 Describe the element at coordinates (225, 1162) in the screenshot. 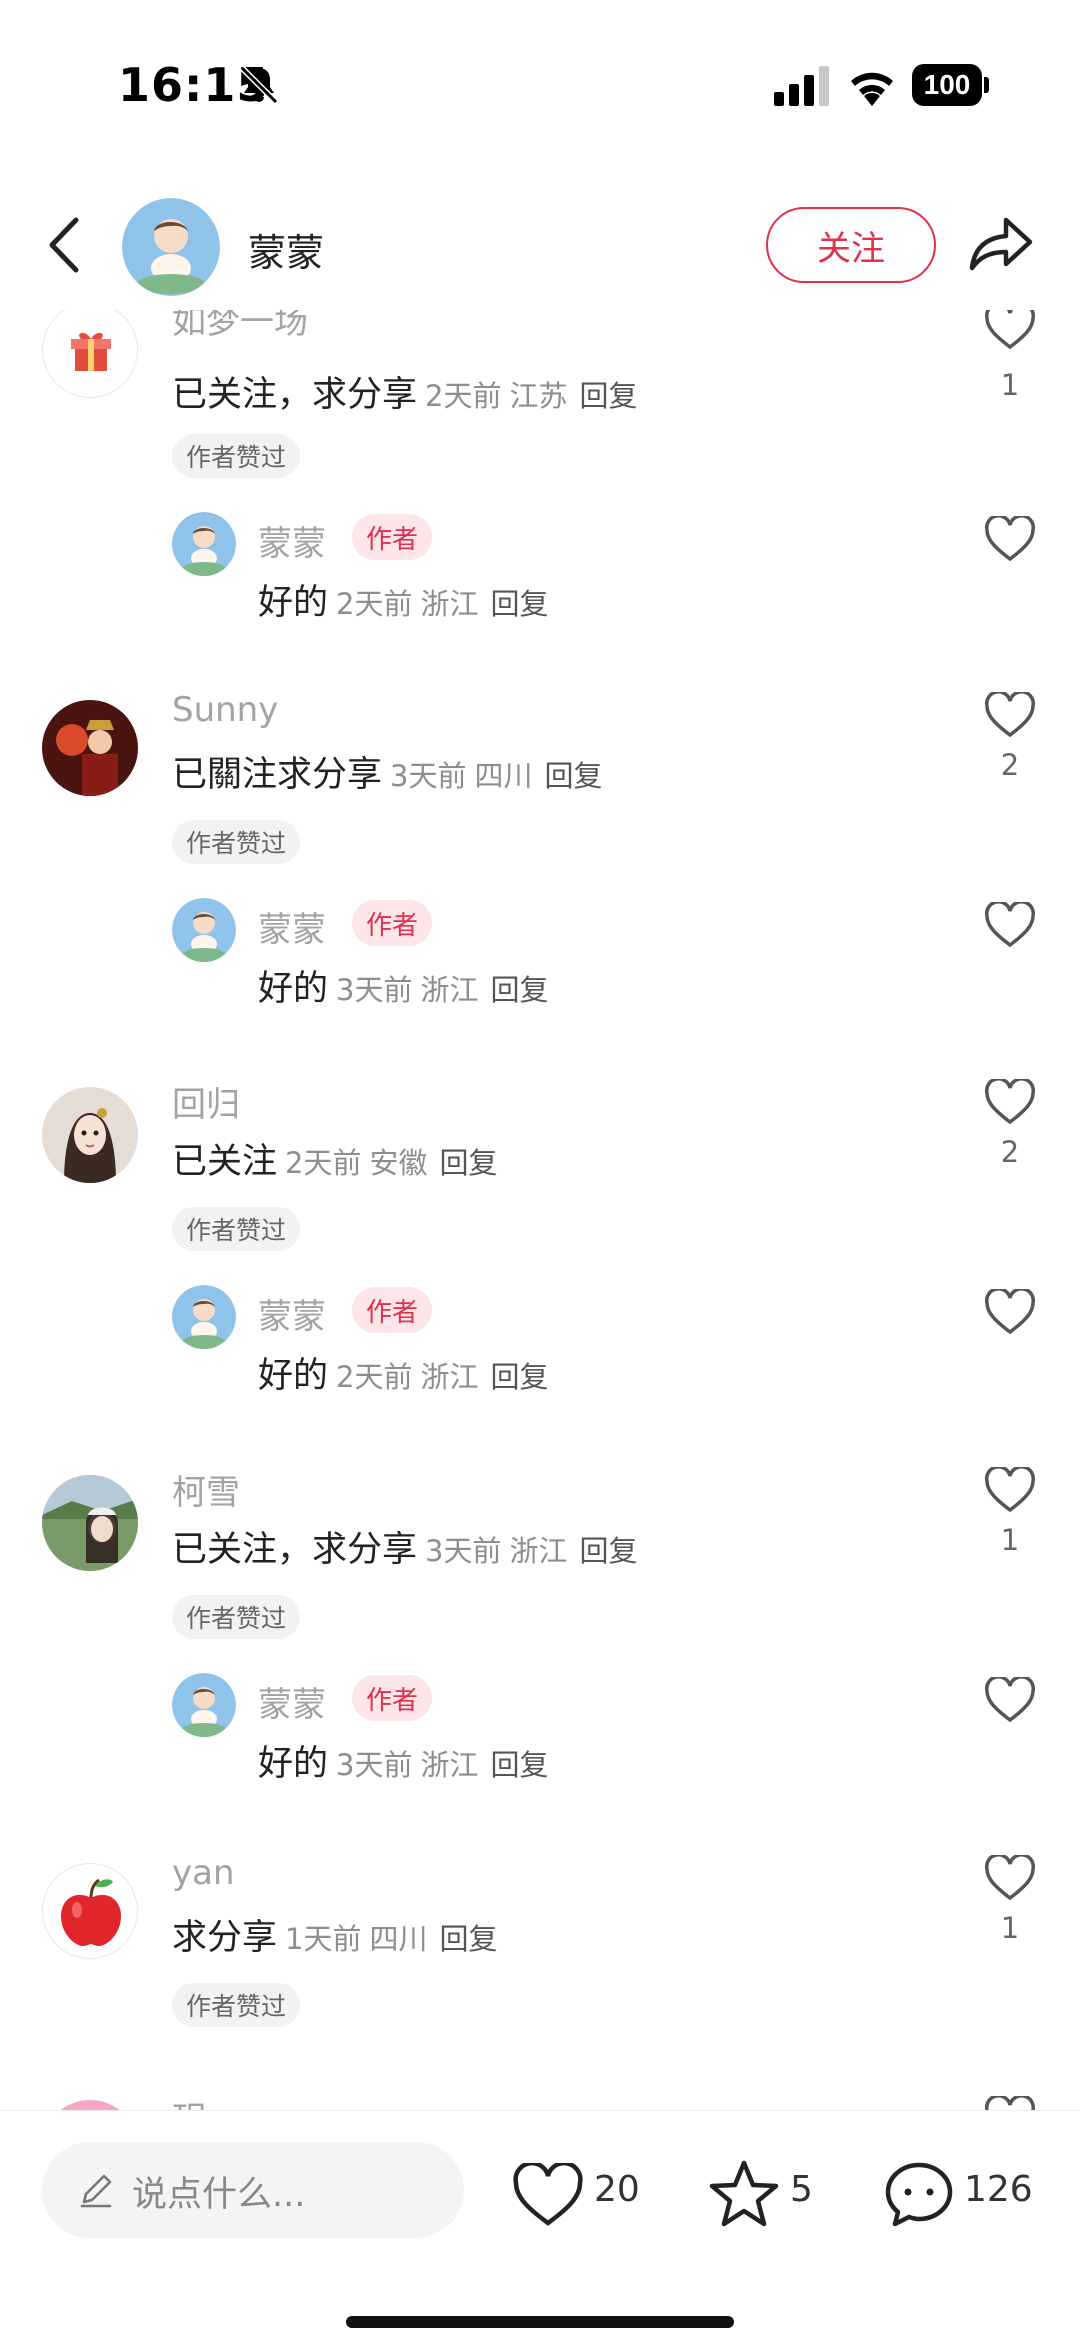

I see `comment-text: 已关注` at that location.